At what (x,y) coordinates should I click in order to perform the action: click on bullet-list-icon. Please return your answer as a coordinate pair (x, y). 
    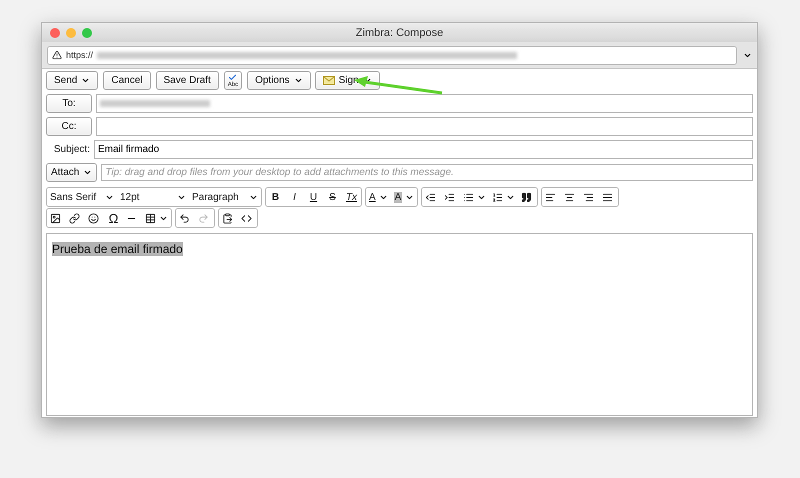
    Looking at the image, I should click on (468, 197).